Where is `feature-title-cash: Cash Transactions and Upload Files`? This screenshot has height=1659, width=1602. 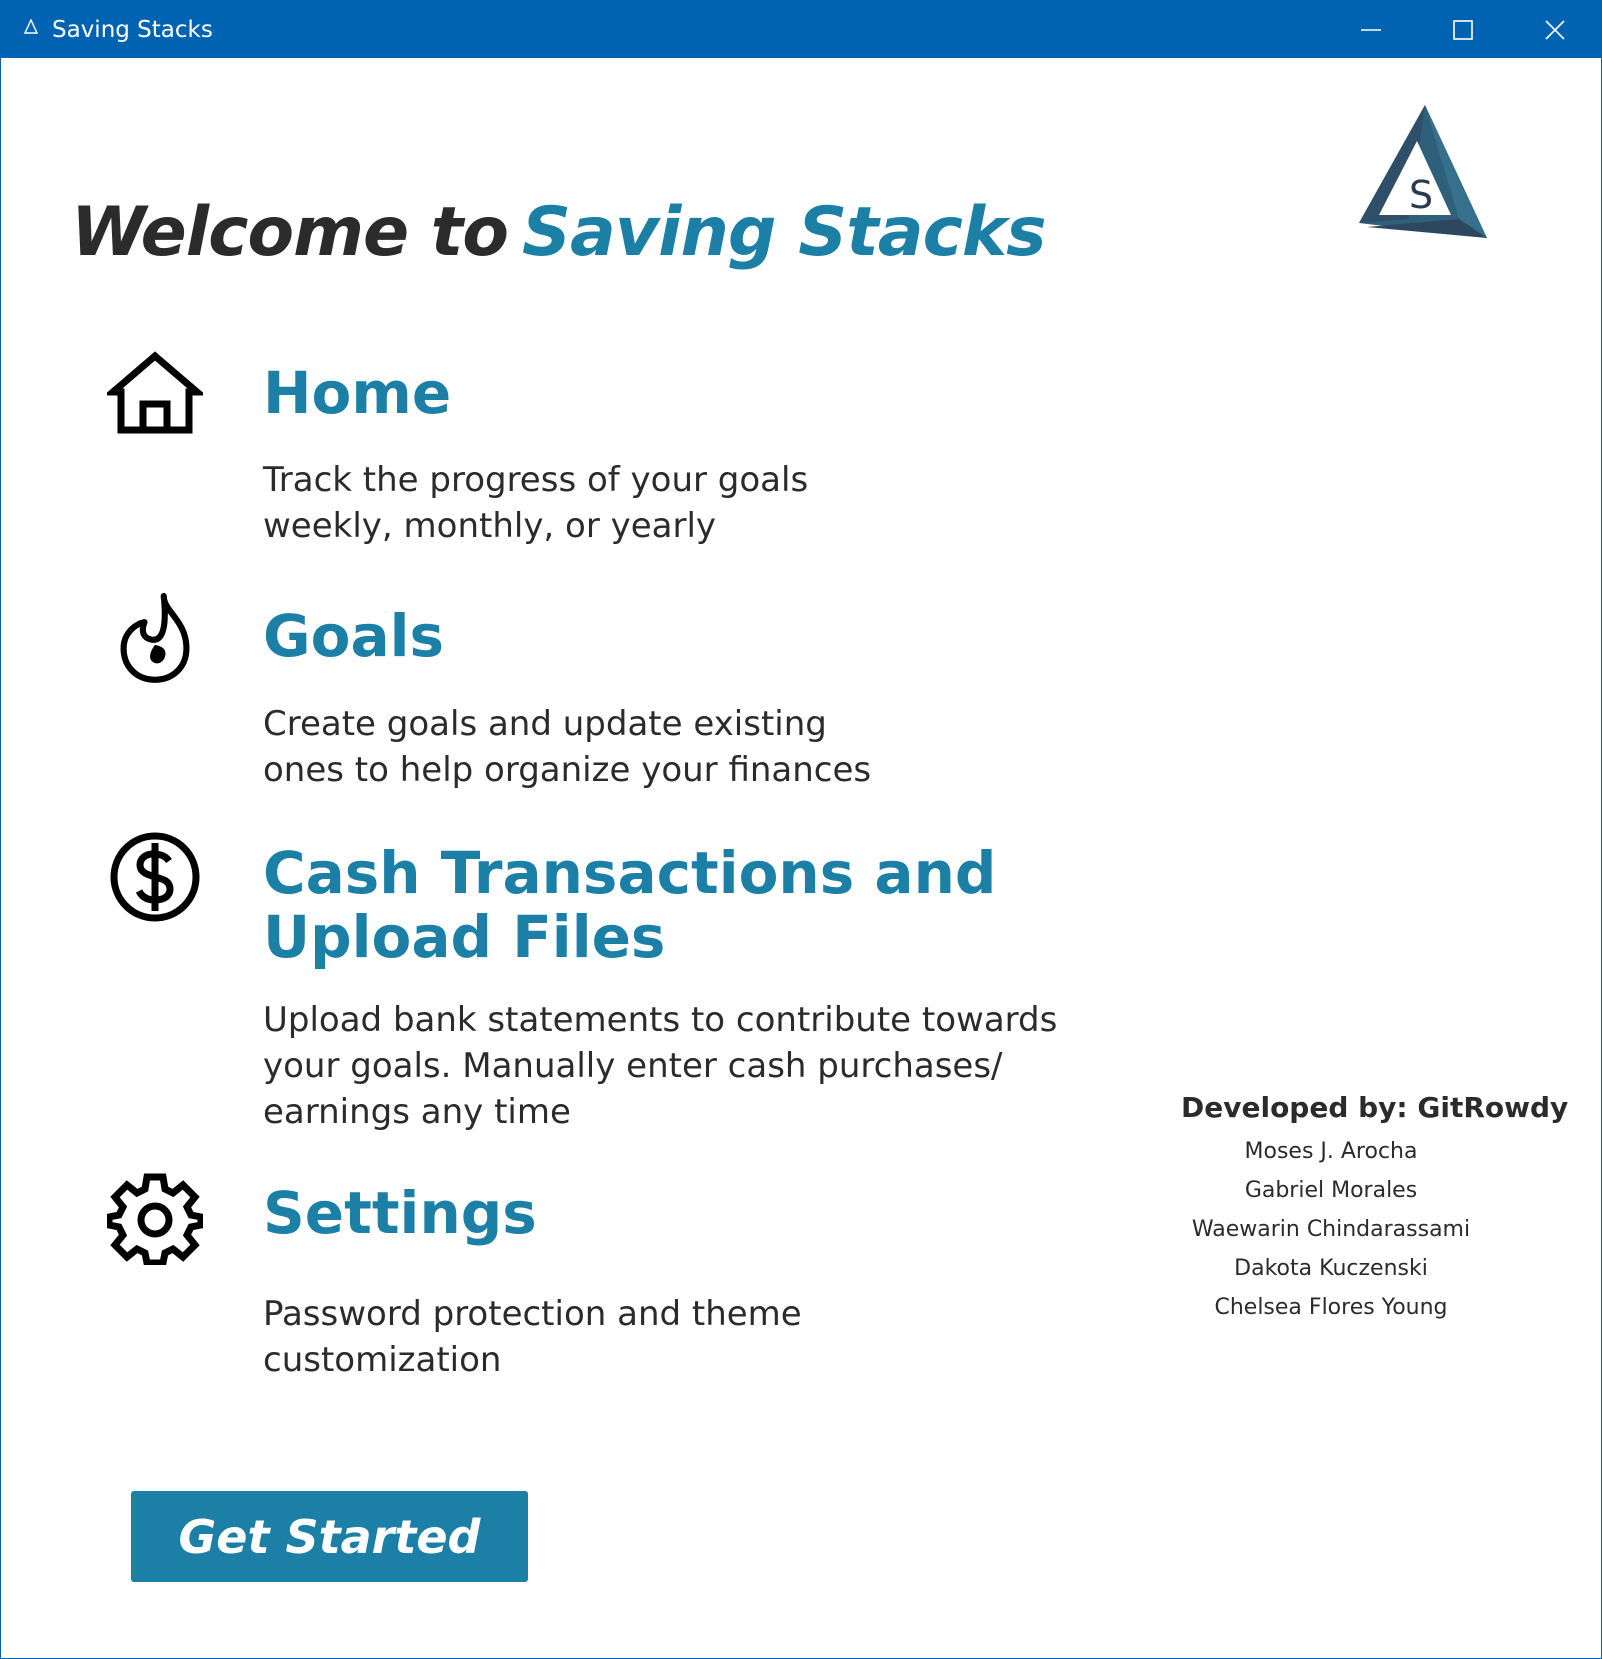 feature-title-cash: Cash Transactions and Upload Files is located at coordinates (629, 905).